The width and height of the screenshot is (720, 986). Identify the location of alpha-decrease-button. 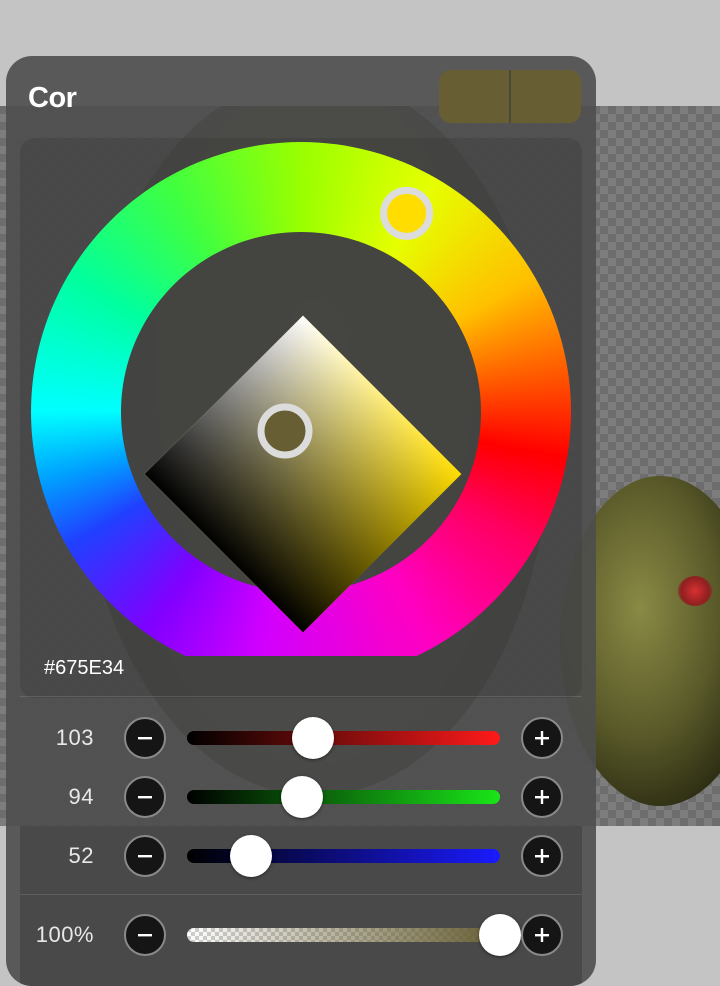
(145, 935).